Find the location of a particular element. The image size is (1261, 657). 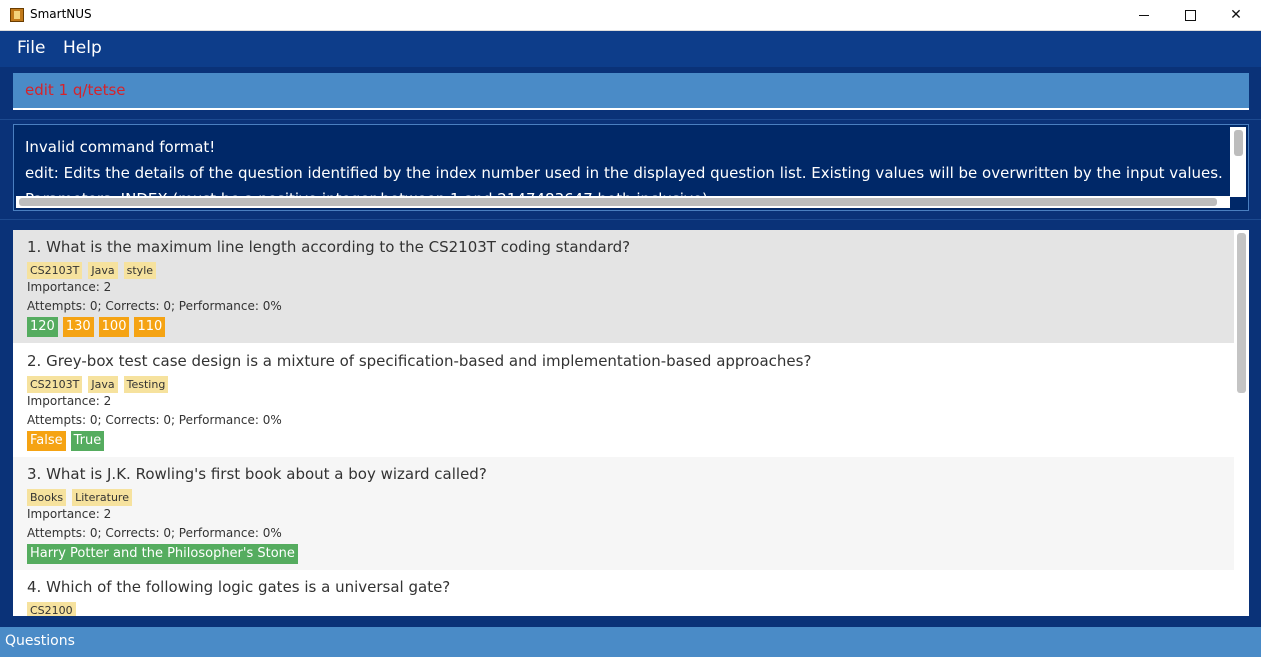

menu-file: File is located at coordinates (31, 48).